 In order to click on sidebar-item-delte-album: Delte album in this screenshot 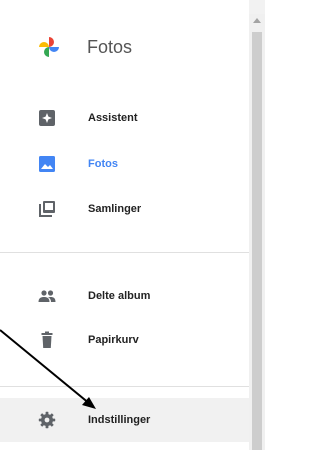, I will do `click(124, 296)`.